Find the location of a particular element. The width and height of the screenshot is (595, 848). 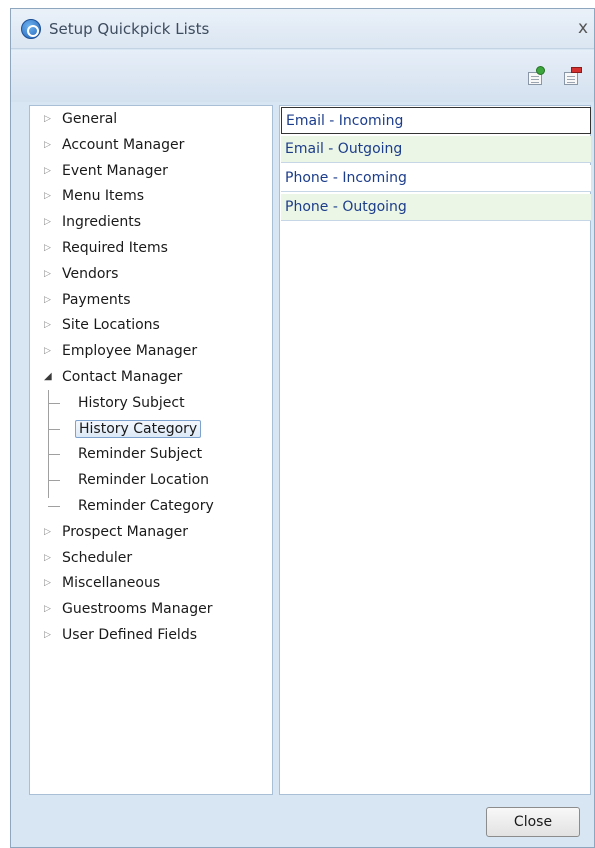

tree-item-label: Prospect Manager is located at coordinates (125, 531).